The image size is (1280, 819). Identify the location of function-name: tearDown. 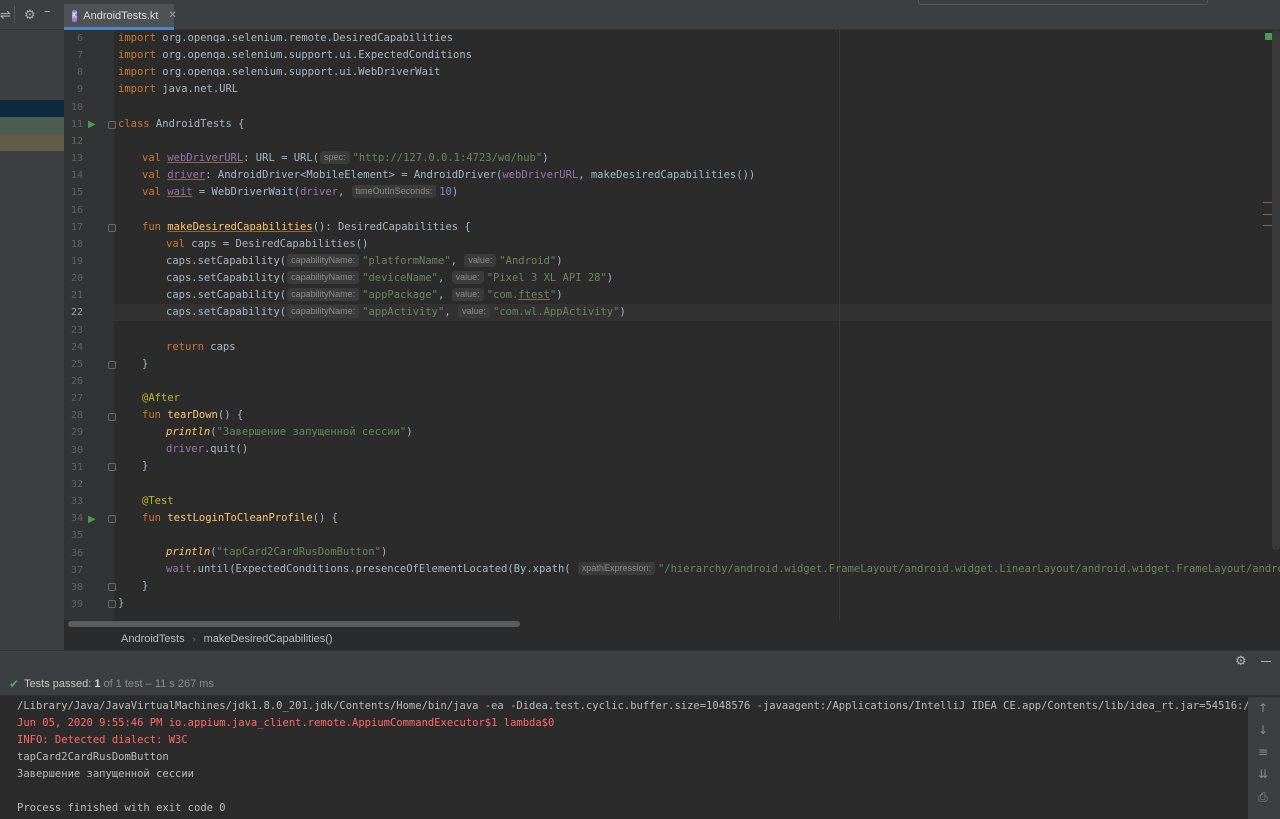
(192, 415).